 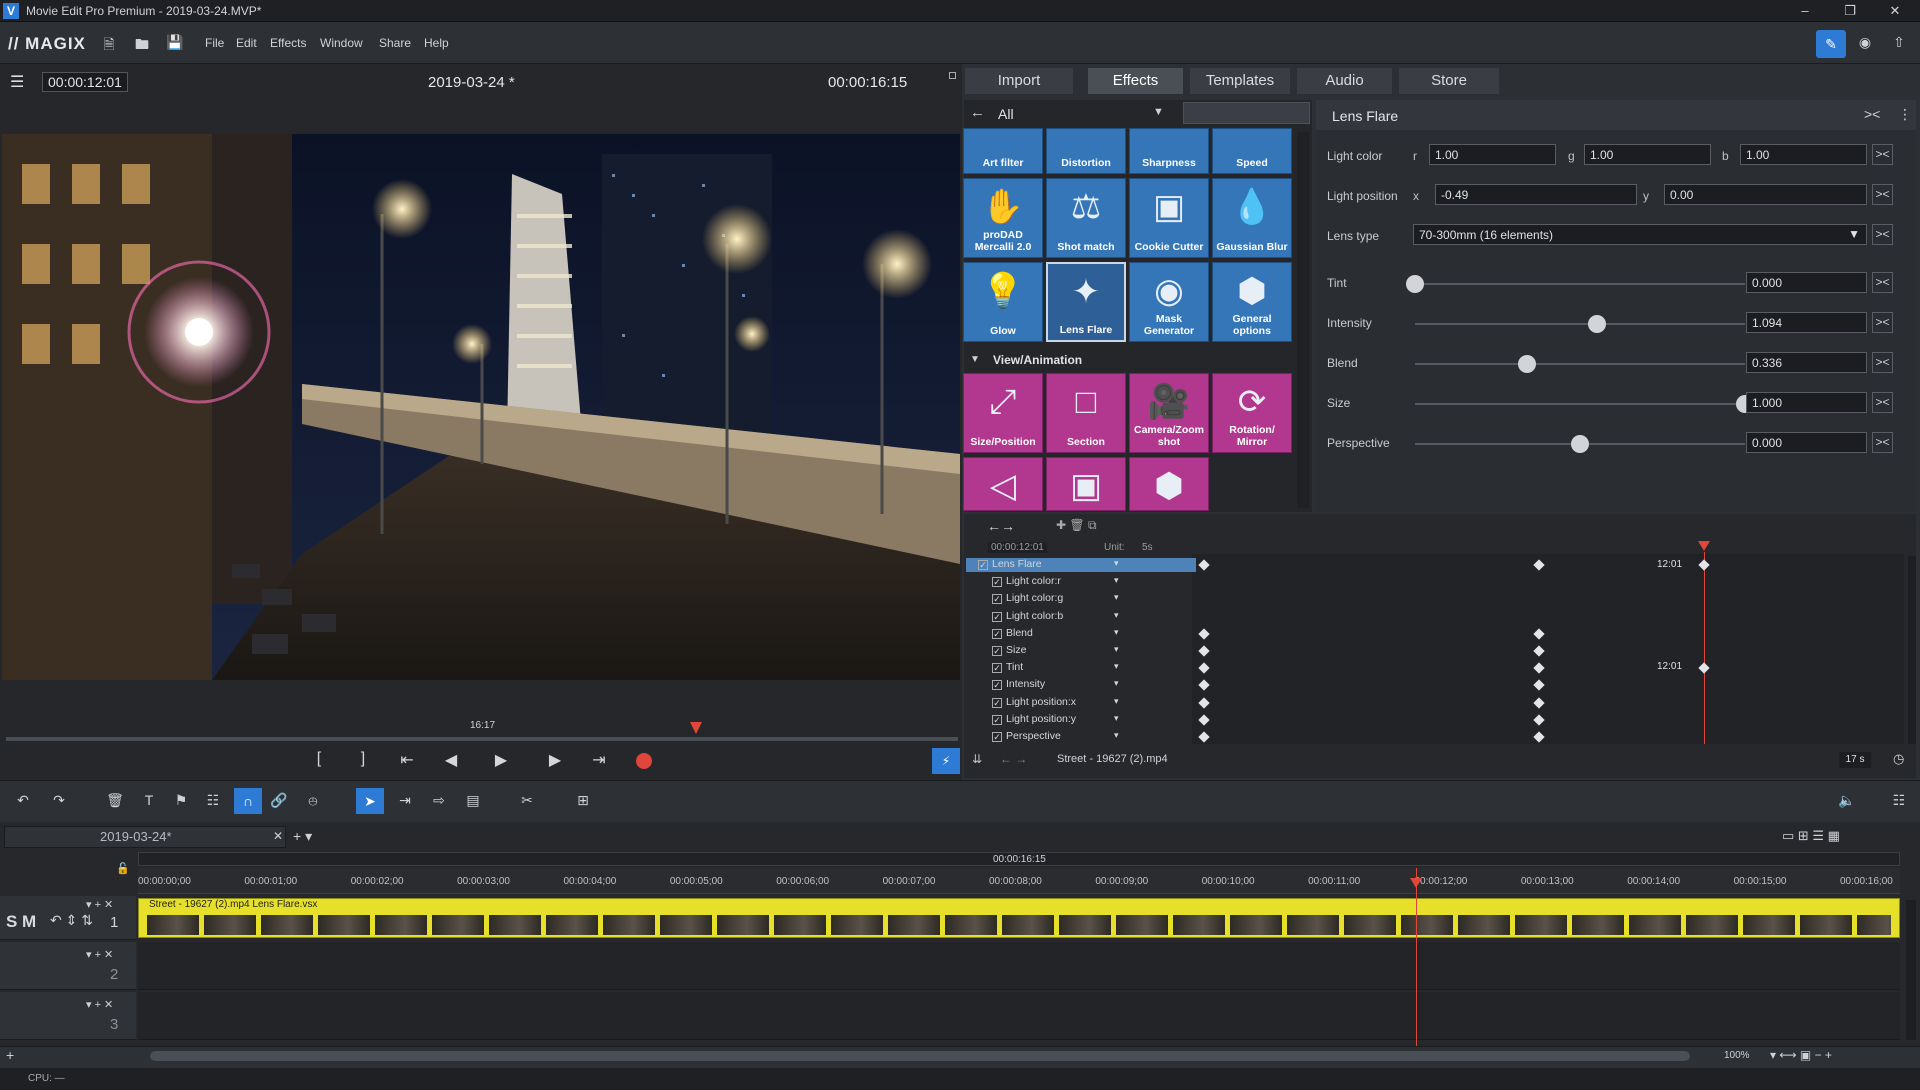 What do you see at coordinates (482, 739) in the screenshot?
I see `scrub-bar` at bounding box center [482, 739].